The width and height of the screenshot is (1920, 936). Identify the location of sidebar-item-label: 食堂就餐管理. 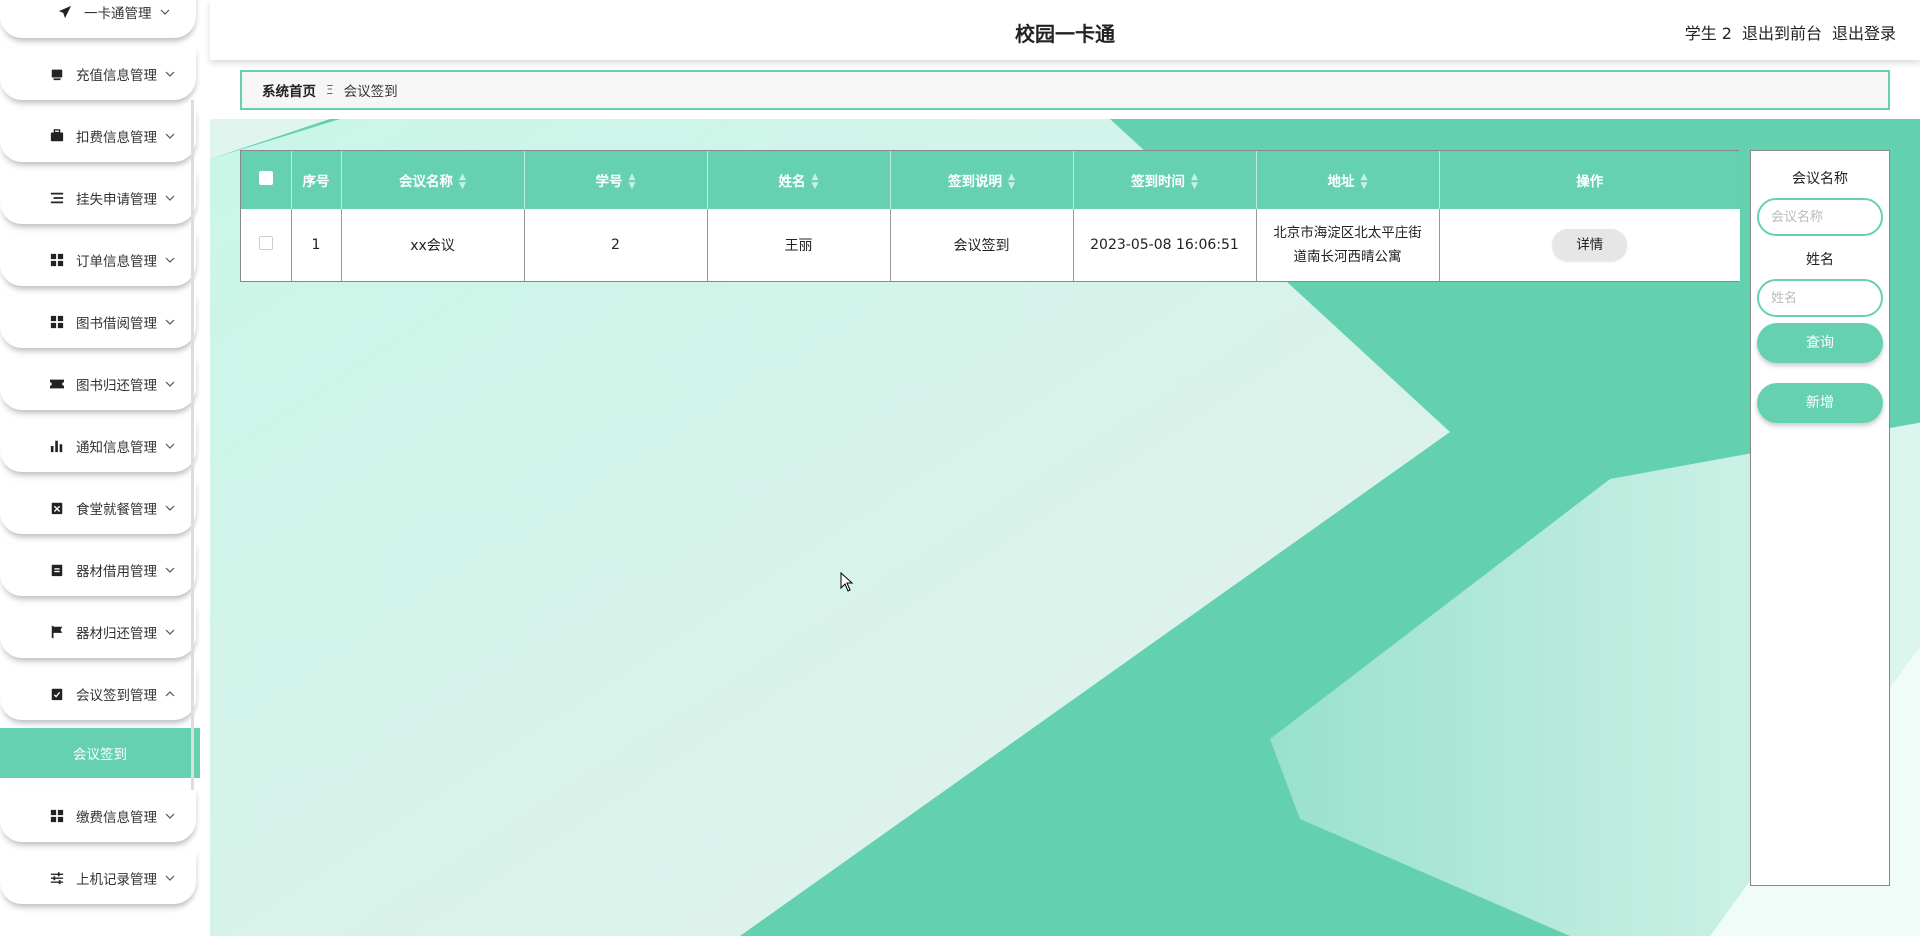
(116, 510).